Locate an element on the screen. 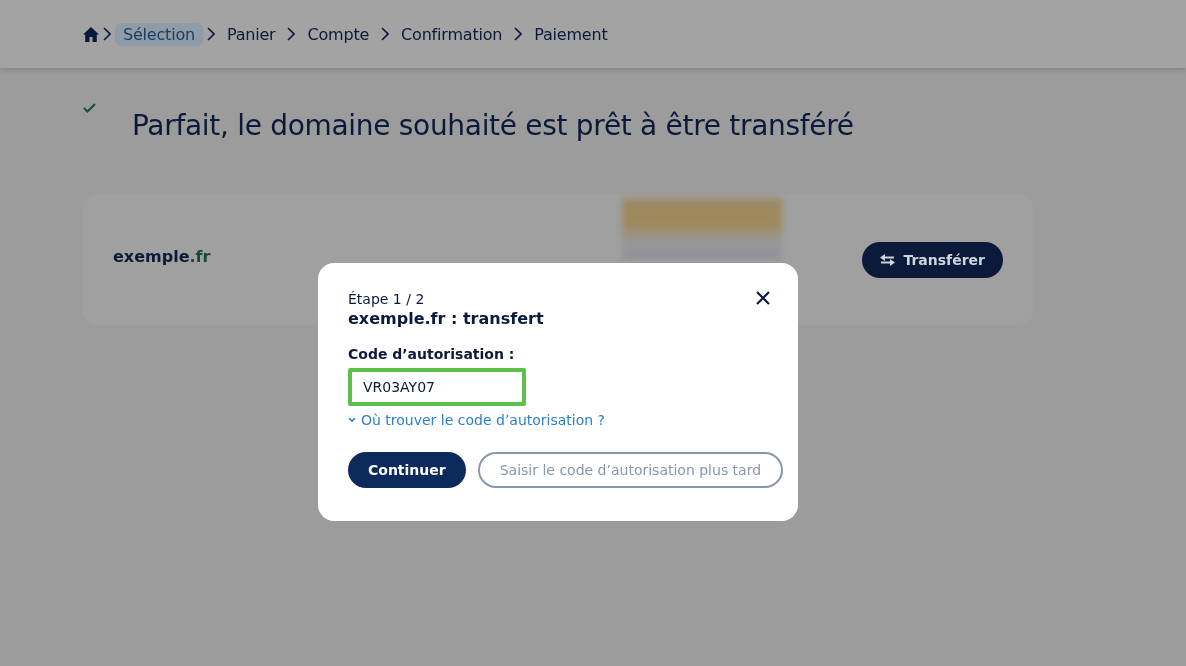 The height and width of the screenshot is (666, 1186). home-icon is located at coordinates (91, 34).